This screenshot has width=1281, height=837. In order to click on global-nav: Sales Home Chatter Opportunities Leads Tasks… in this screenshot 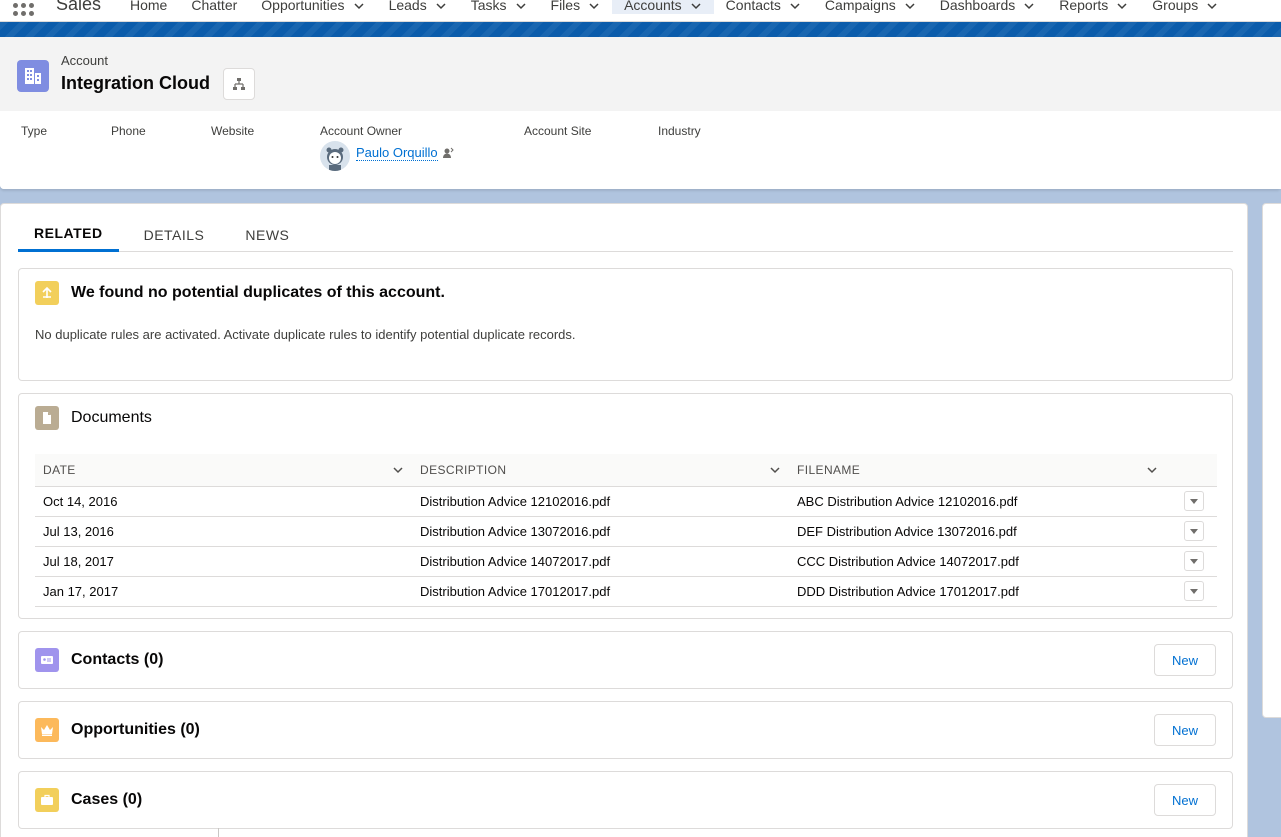, I will do `click(640, 11)`.